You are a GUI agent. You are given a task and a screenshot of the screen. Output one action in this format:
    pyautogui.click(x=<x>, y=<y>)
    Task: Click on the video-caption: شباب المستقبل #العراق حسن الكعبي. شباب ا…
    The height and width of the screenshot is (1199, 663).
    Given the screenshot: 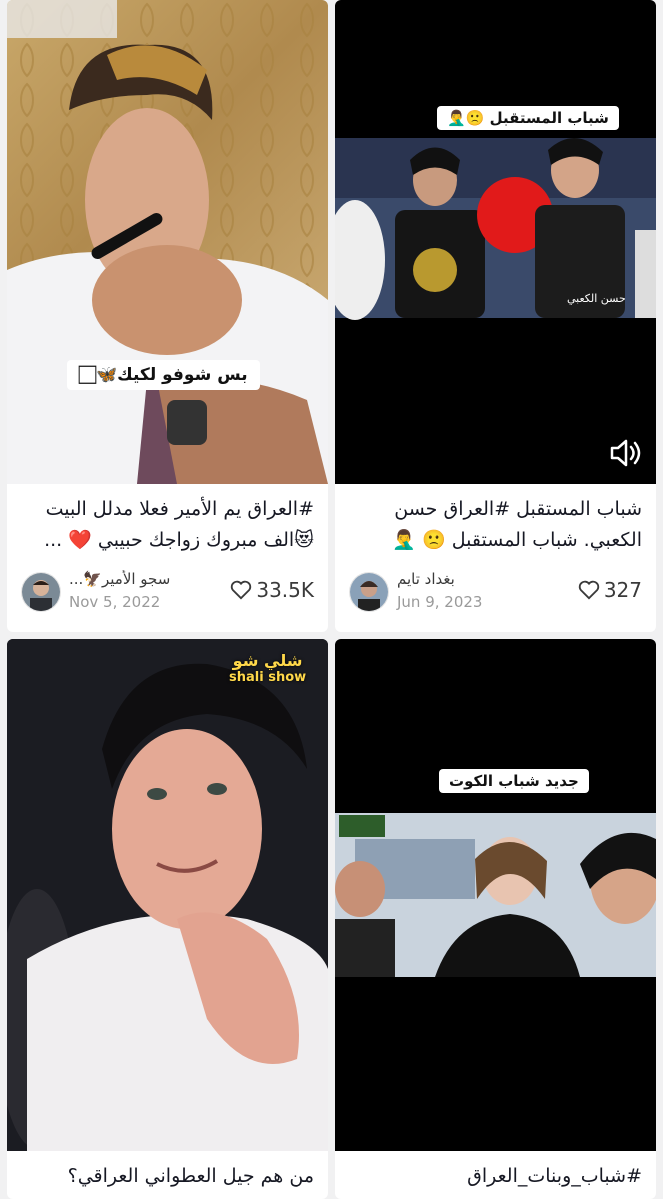 What is the action you would take?
    pyautogui.click(x=495, y=520)
    